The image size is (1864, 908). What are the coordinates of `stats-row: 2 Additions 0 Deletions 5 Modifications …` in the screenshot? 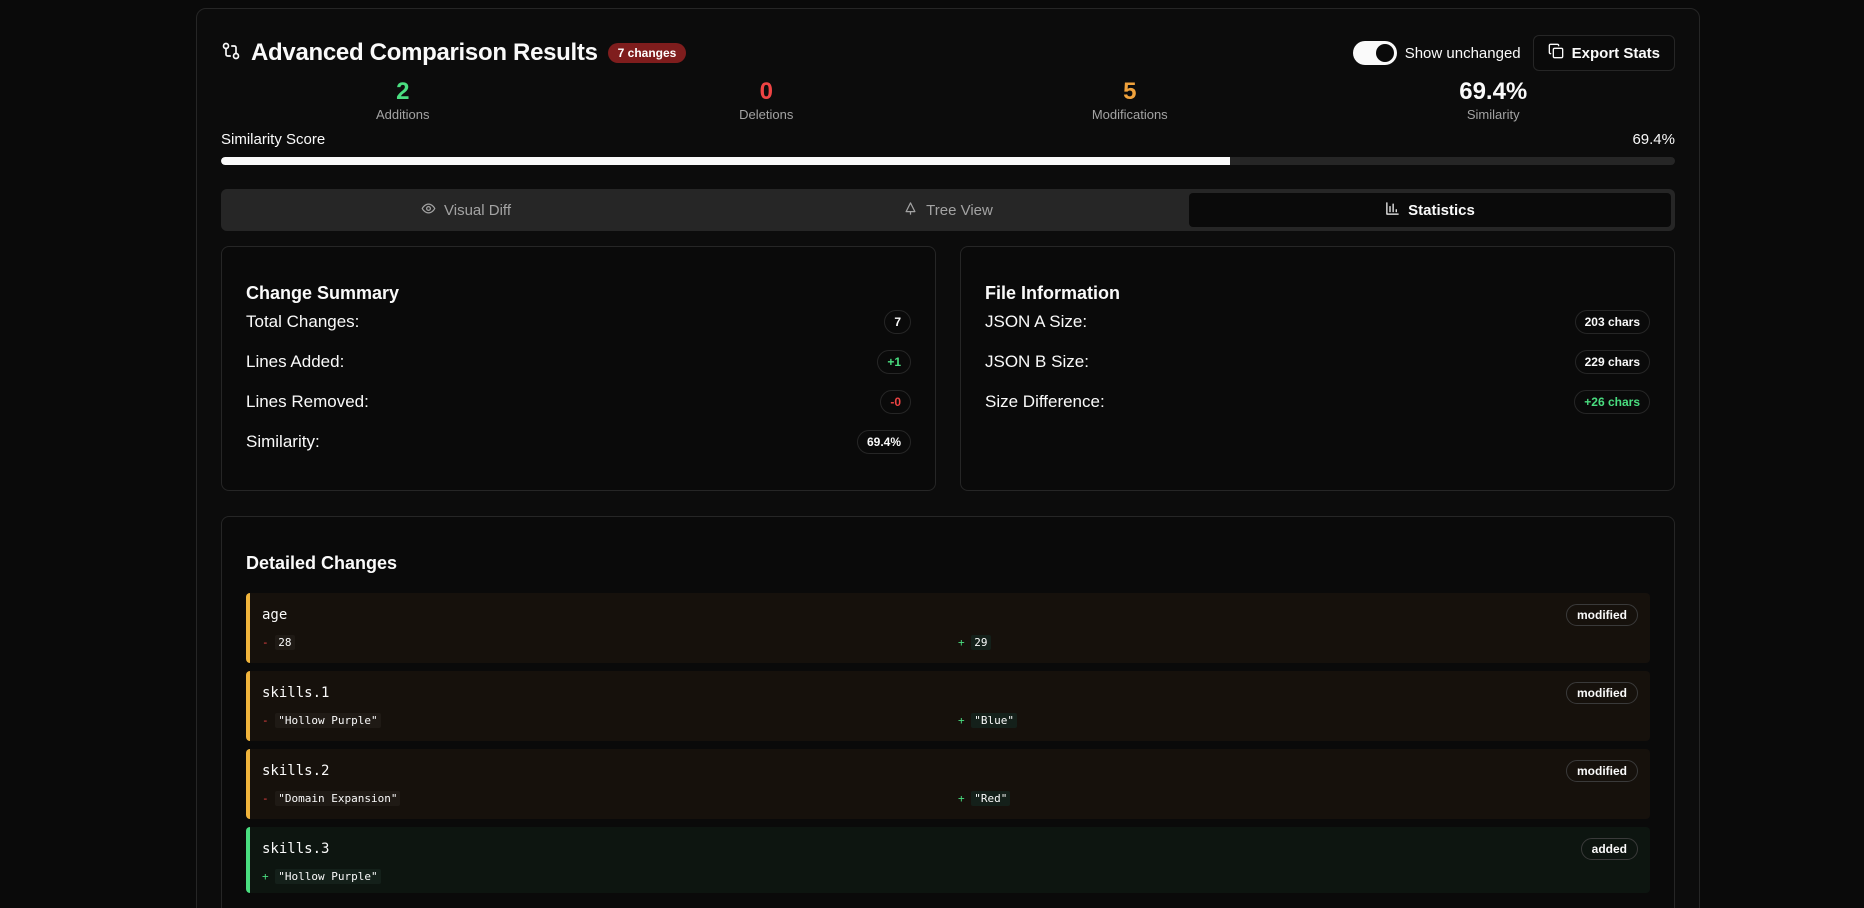 It's located at (948, 105).